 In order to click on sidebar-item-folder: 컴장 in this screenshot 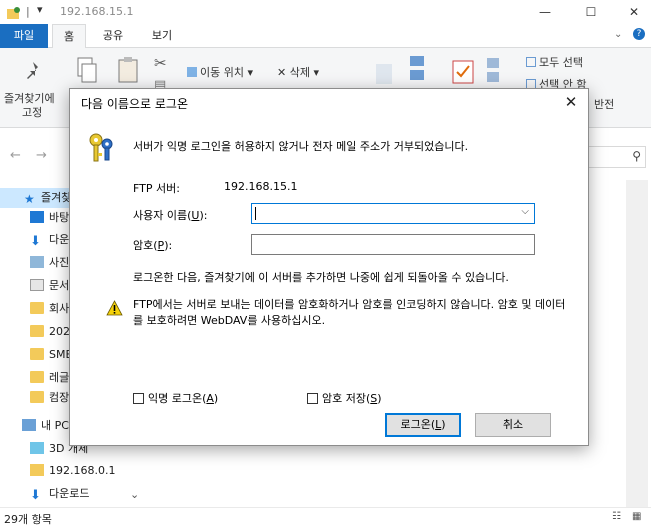, I will do `click(34, 398)`.